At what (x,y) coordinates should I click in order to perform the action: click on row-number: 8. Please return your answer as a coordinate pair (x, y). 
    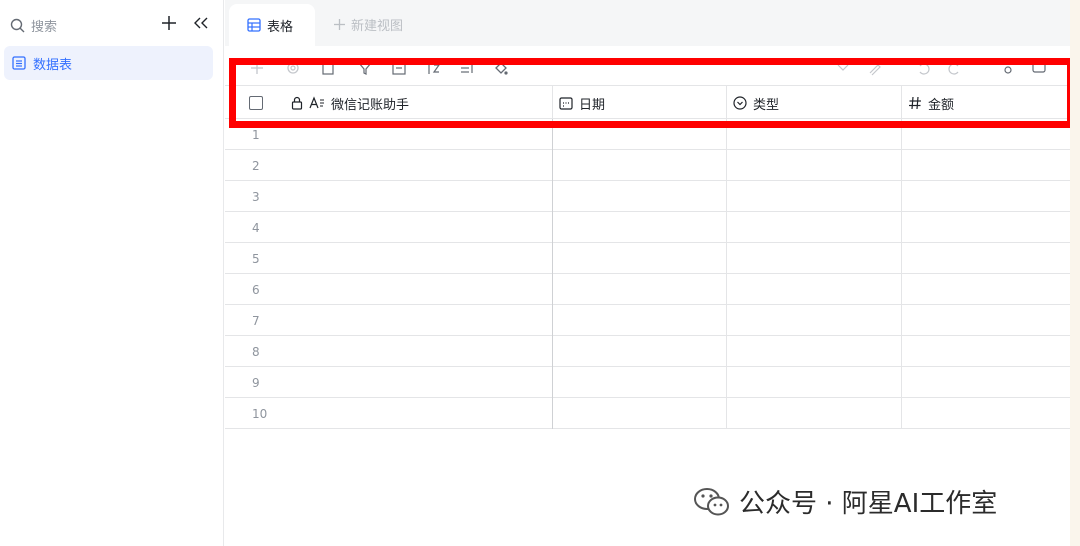
    Looking at the image, I should click on (256, 352).